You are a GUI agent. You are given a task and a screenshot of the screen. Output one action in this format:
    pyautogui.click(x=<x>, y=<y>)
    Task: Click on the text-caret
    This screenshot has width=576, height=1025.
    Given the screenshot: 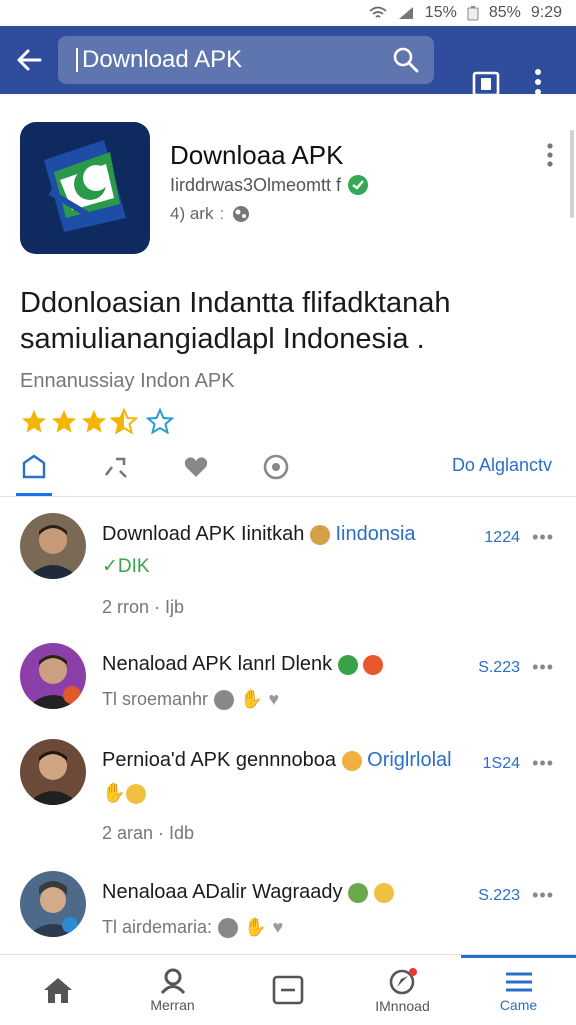 What is the action you would take?
    pyautogui.click(x=77, y=60)
    